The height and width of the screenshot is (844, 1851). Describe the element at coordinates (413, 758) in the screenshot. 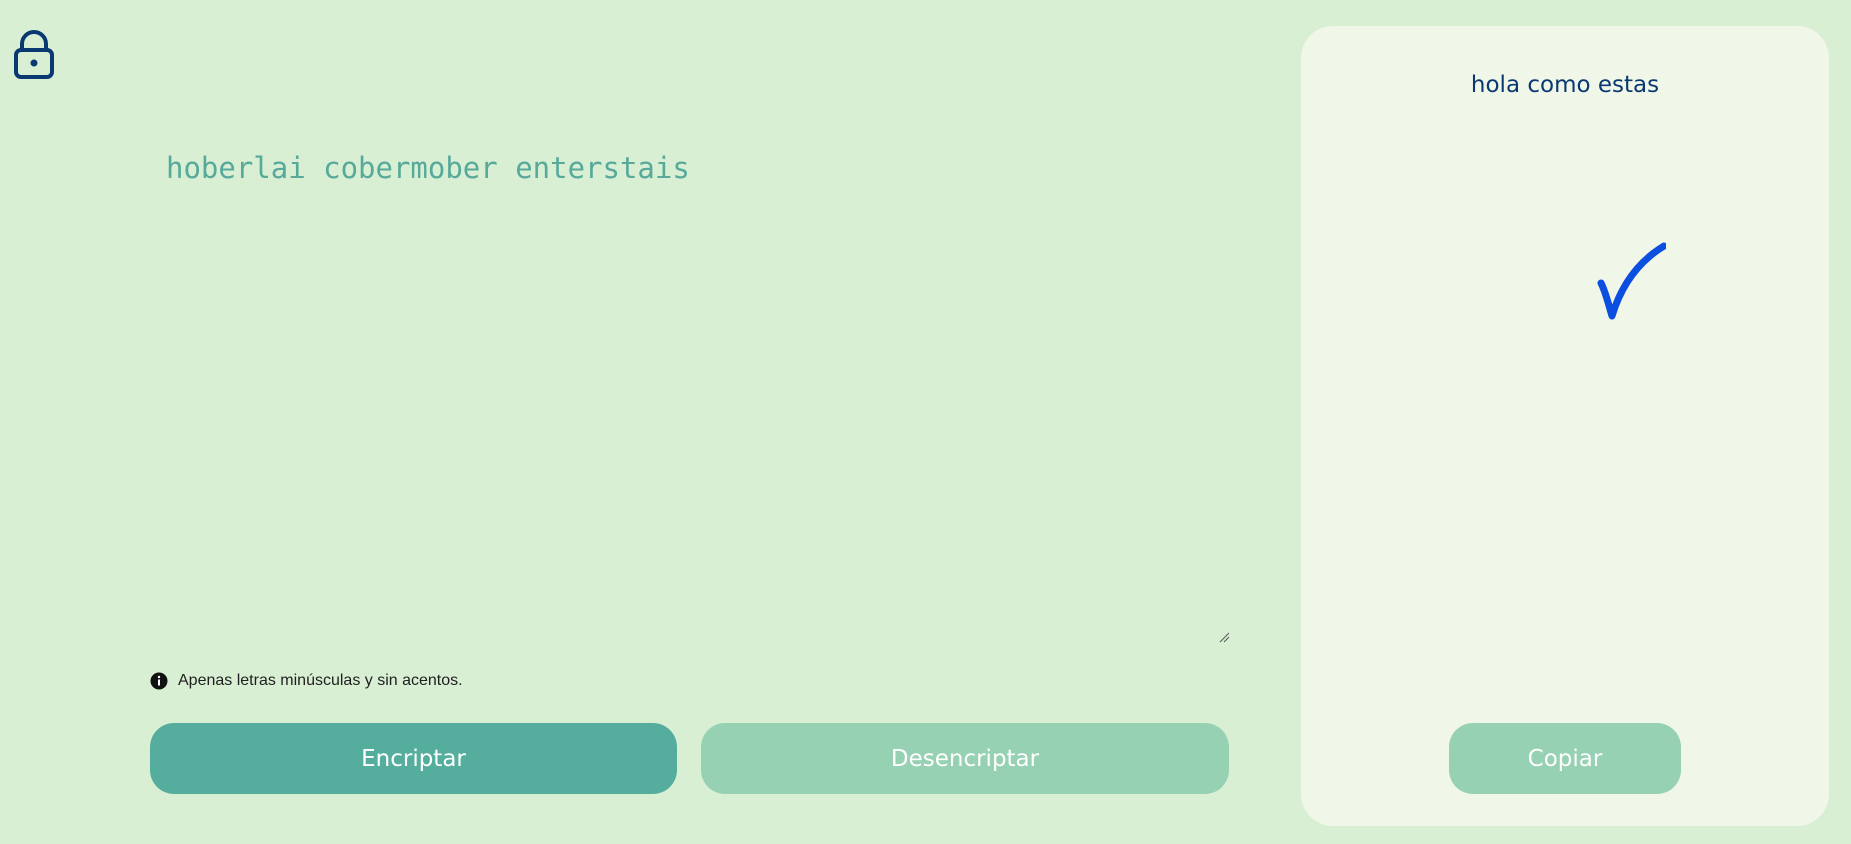

I see `encrypt-button: Encriptar` at that location.